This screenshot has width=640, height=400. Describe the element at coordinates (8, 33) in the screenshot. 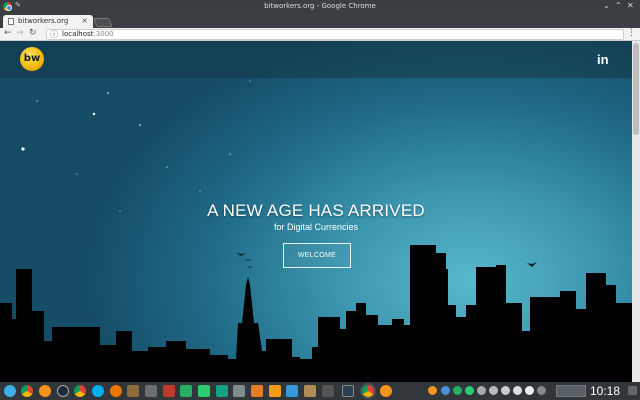

I see `back-arrow-icon: ←` at that location.